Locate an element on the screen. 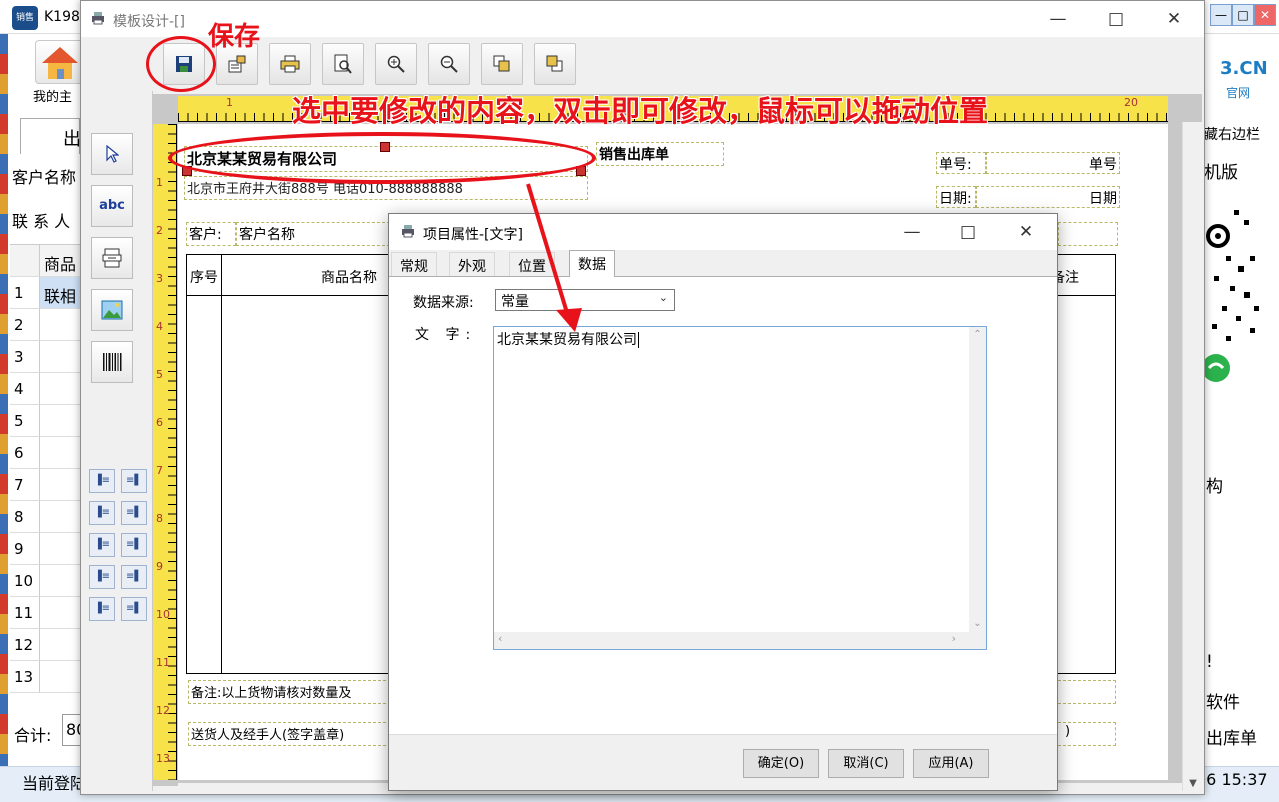 This screenshot has height=802, width=1279. arrow-annotation is located at coordinates (554, 257).